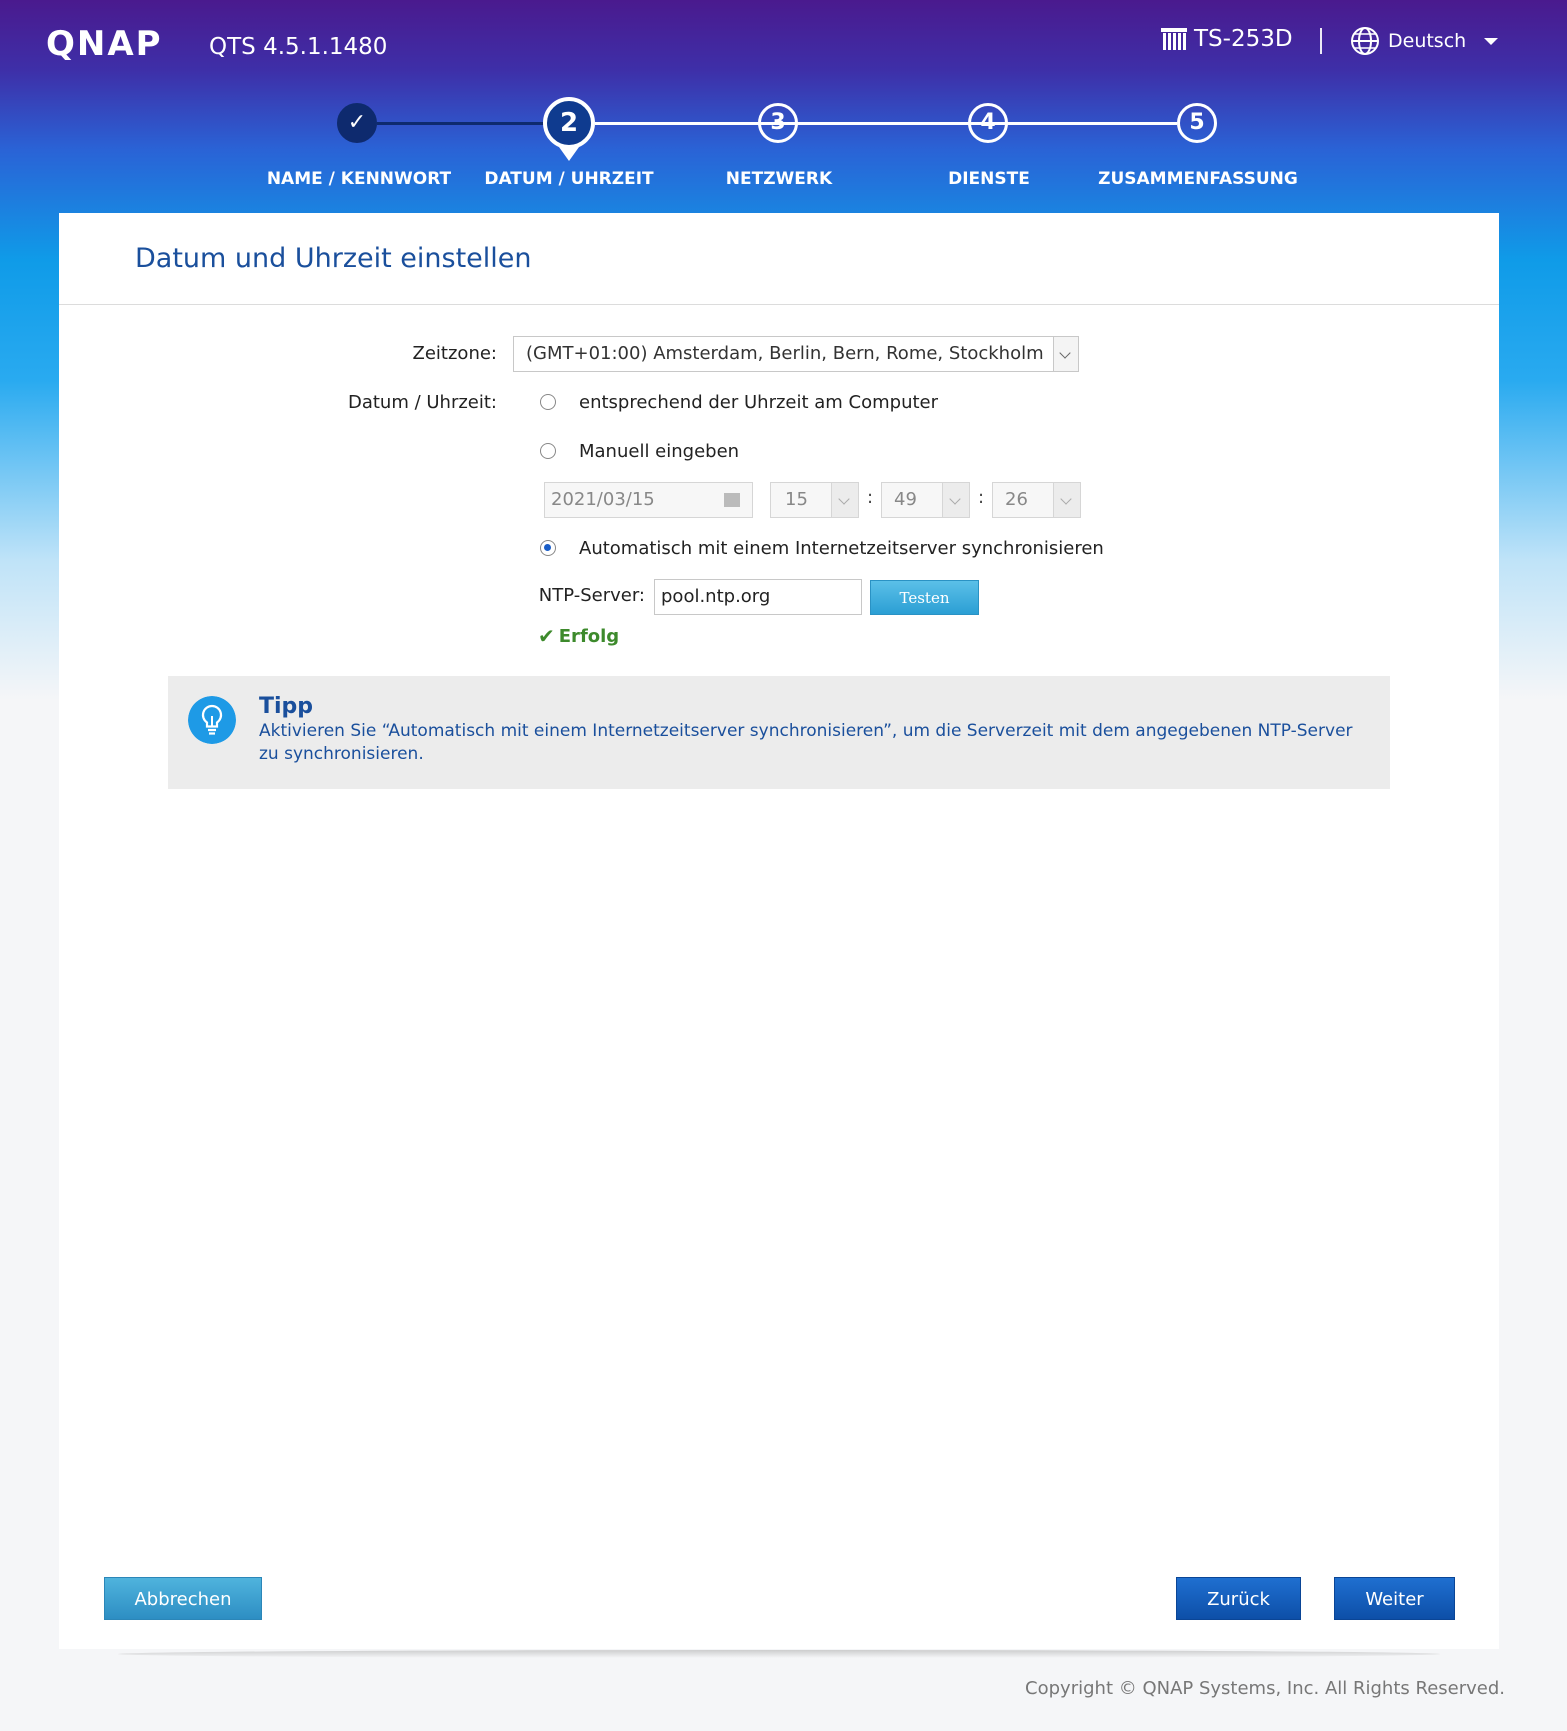 This screenshot has height=1731, width=1567. I want to click on step-3-circle: 3, so click(778, 123).